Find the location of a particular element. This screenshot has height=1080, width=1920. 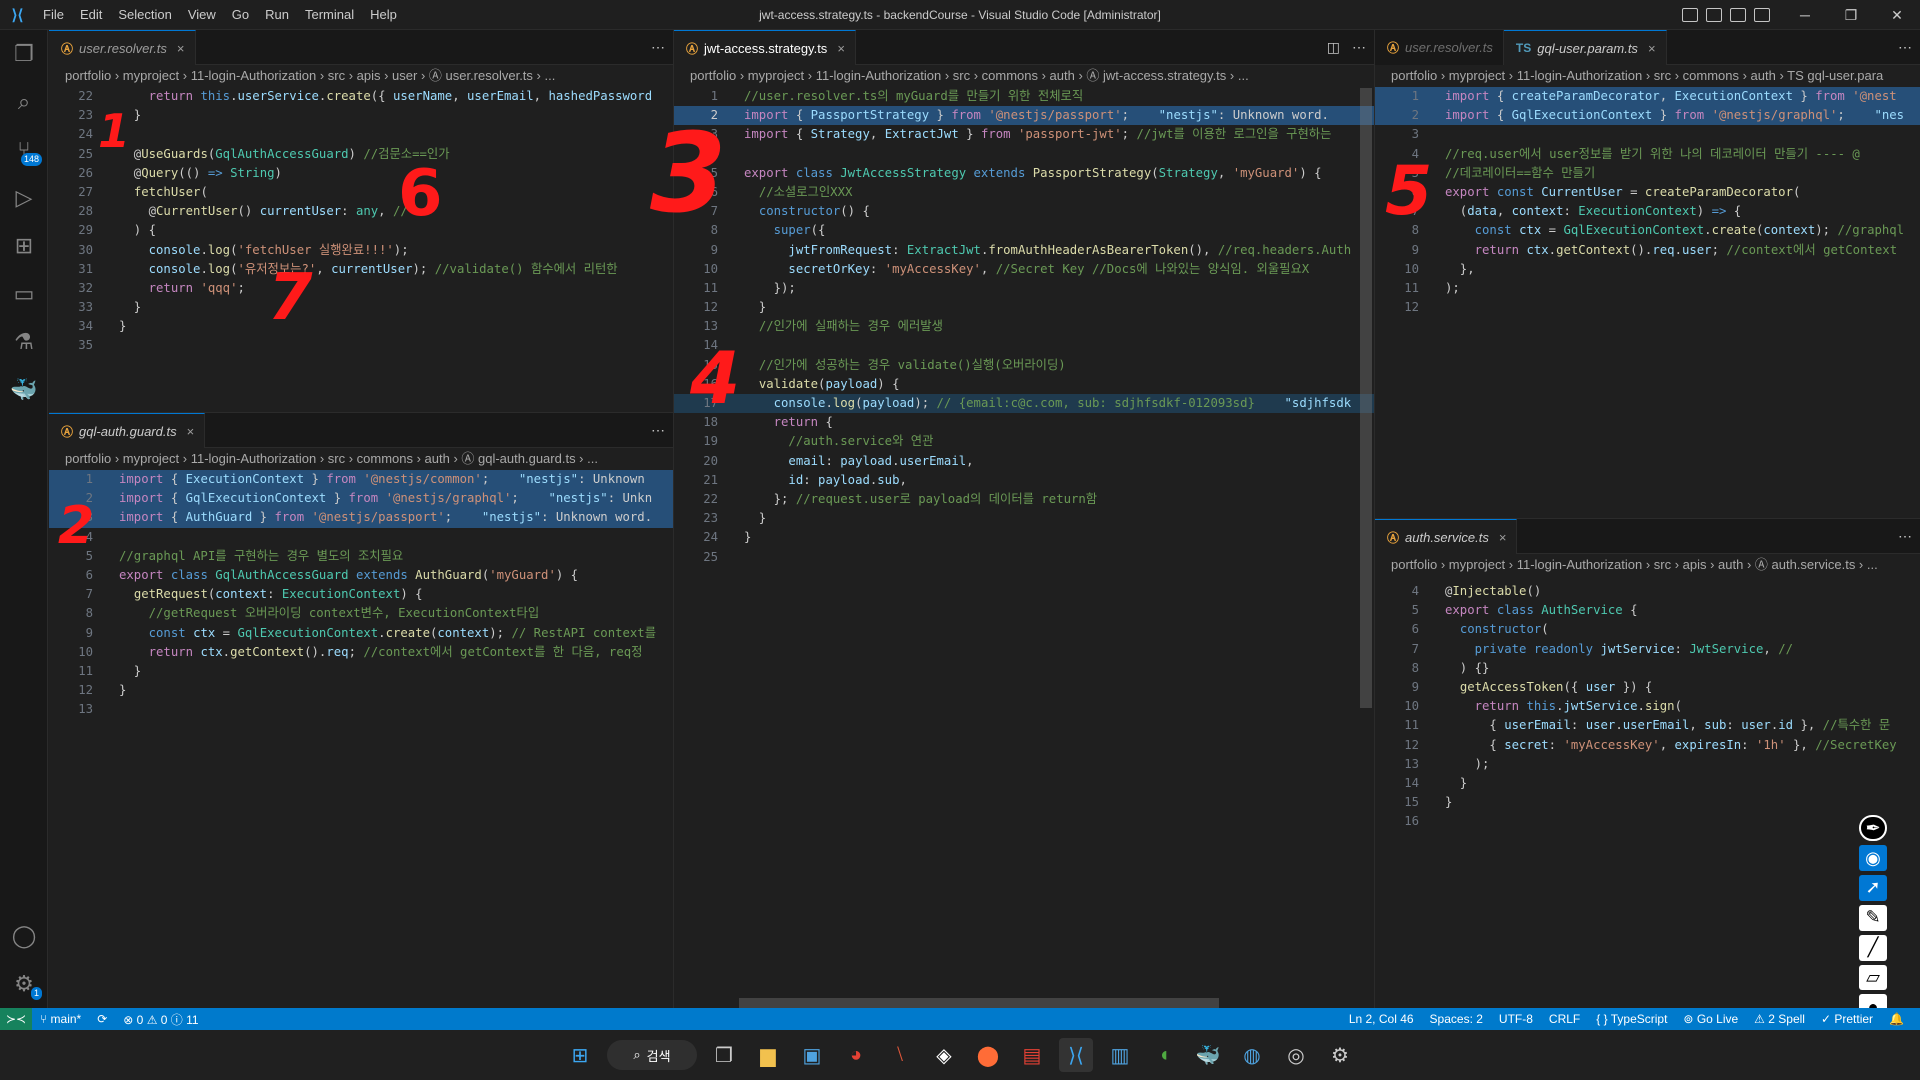

code-line: 6 constructor( is located at coordinates (1647, 629).